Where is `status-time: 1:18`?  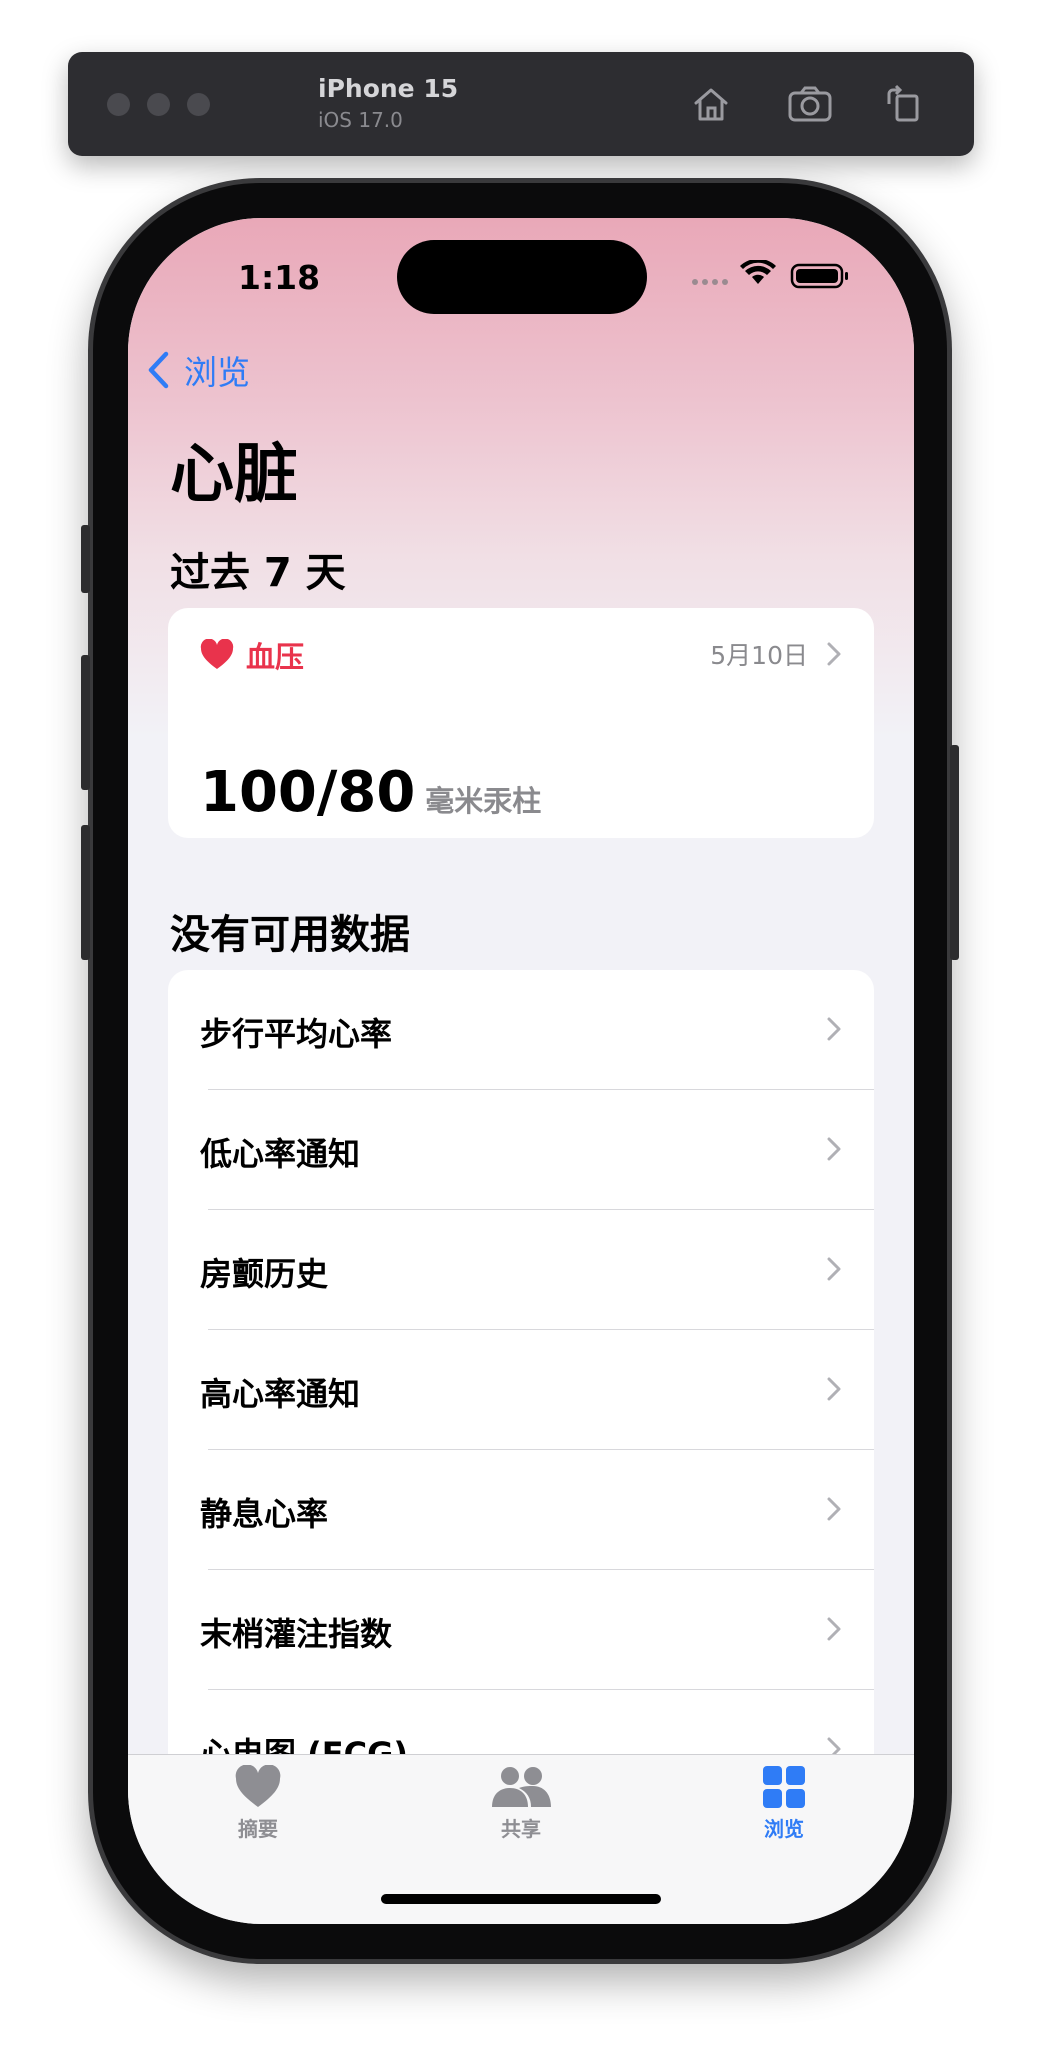
status-time: 1:18 is located at coordinates (279, 277).